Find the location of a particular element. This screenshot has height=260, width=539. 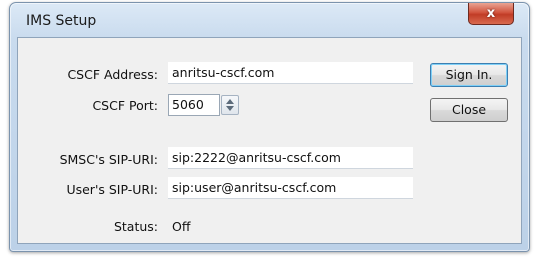

close-button: Close is located at coordinates (469, 110).